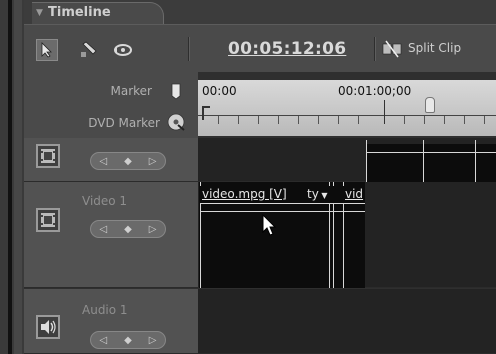  I want to click on speaker-icon, so click(48, 327).